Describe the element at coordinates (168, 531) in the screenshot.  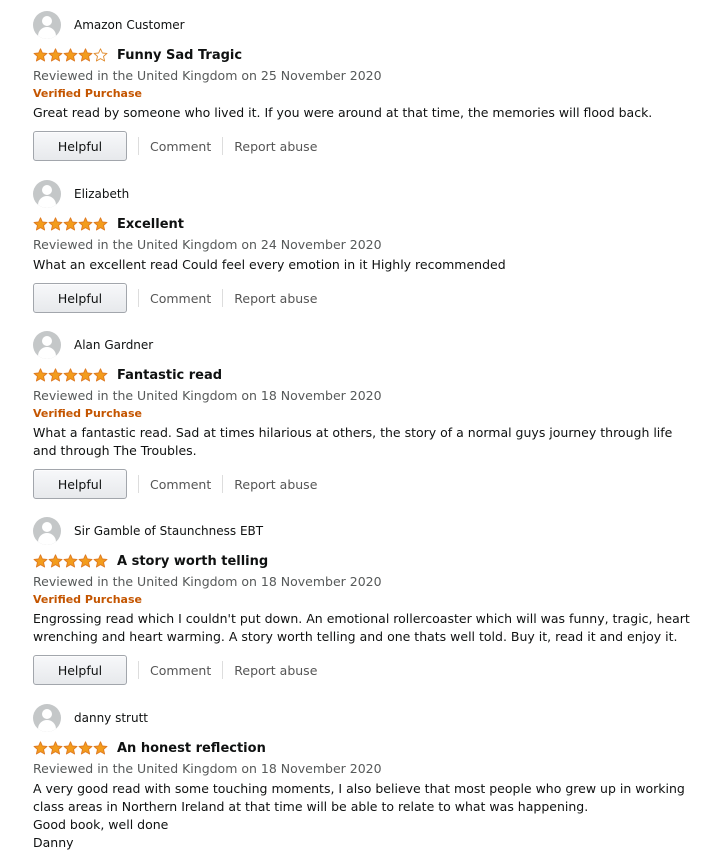
I see `reviewer-name: Sir Gamble of Staunchness EBT` at that location.